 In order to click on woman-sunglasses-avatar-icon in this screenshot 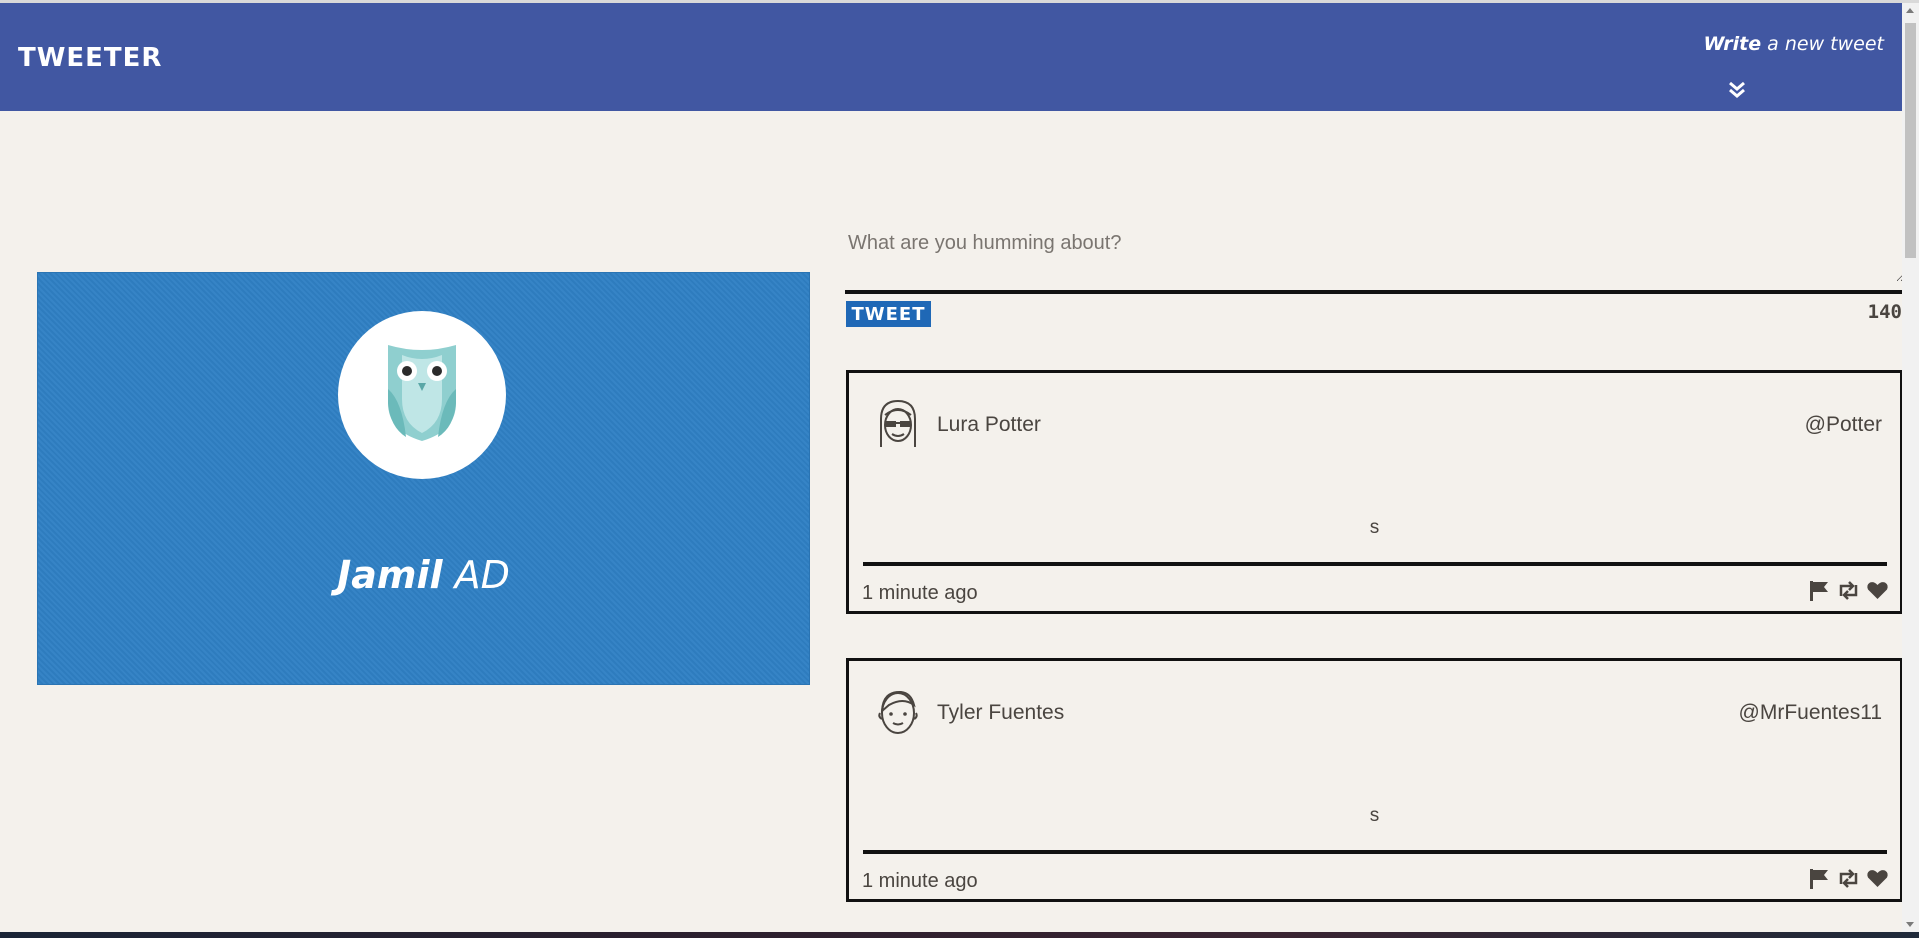, I will do `click(898, 423)`.